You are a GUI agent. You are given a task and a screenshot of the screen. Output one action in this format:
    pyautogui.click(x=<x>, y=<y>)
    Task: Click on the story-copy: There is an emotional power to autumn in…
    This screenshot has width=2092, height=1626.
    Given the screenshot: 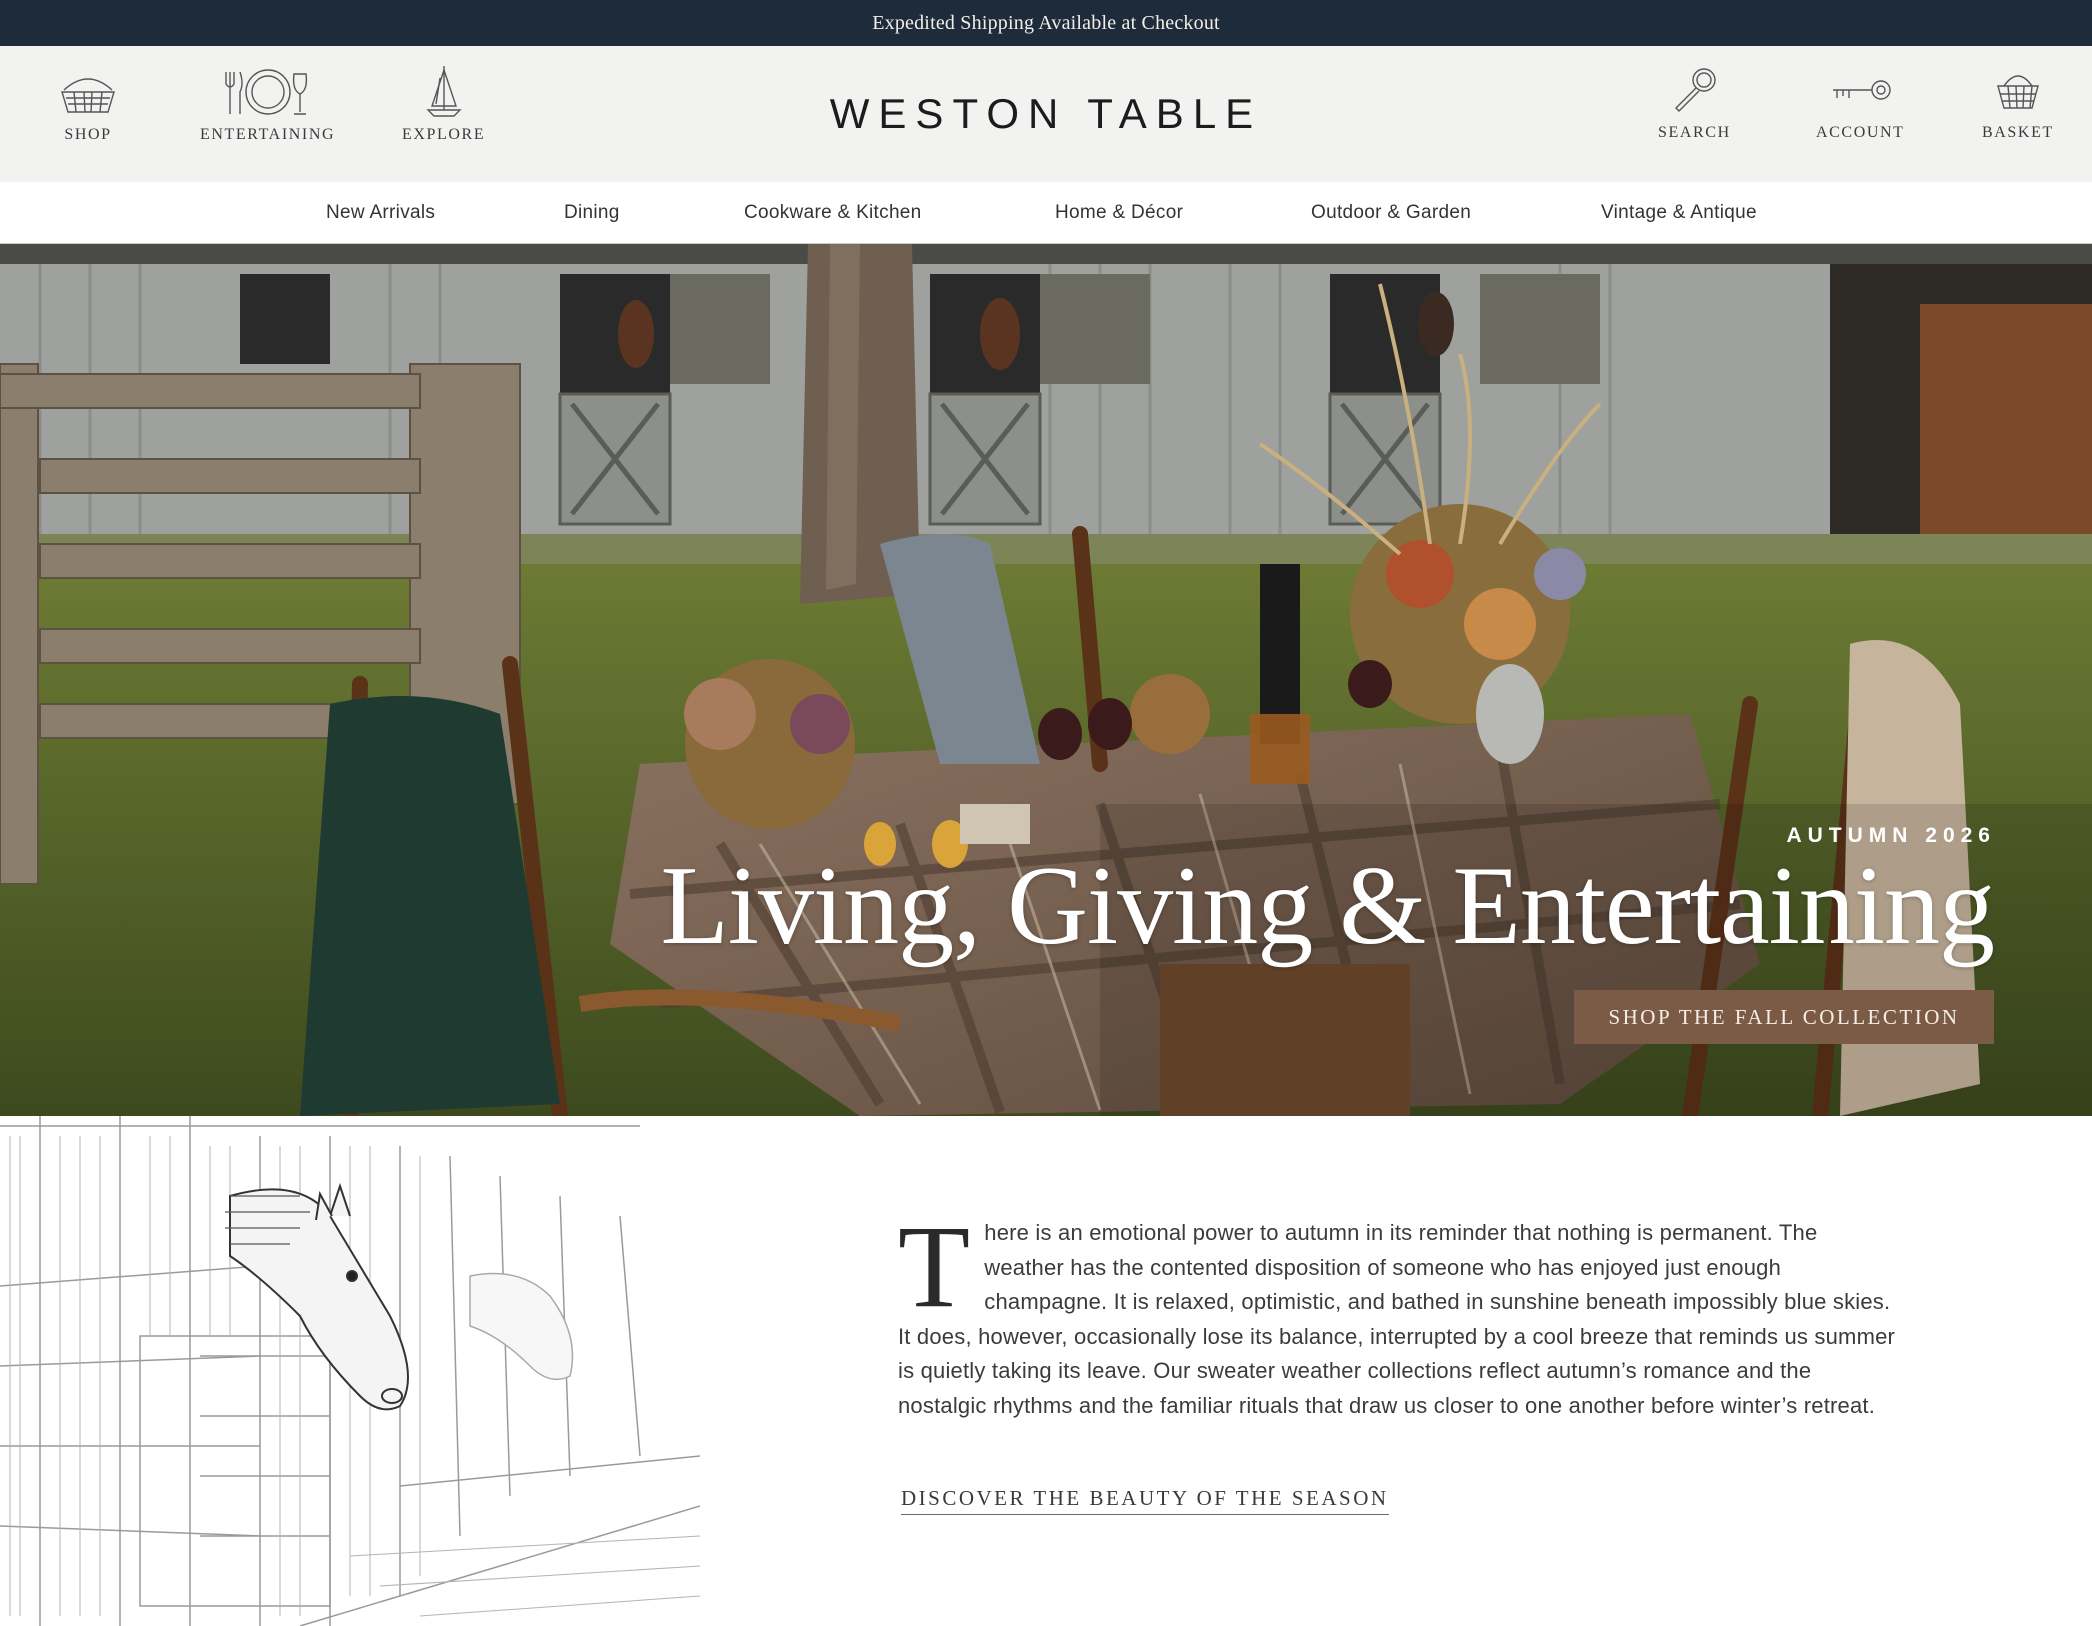 What is the action you would take?
    pyautogui.click(x=1398, y=1312)
    